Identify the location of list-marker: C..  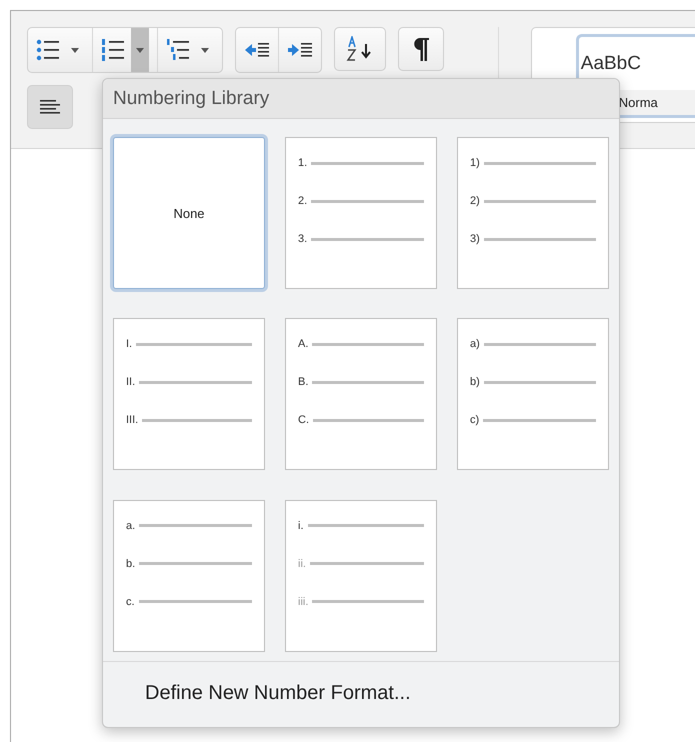
(303, 420).